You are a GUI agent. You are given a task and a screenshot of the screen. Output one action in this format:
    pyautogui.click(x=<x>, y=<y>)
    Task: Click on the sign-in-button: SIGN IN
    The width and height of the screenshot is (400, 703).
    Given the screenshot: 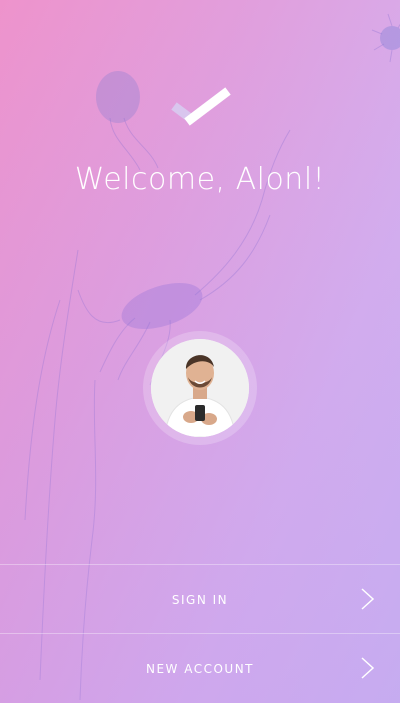 What is the action you would take?
    pyautogui.click(x=200, y=599)
    